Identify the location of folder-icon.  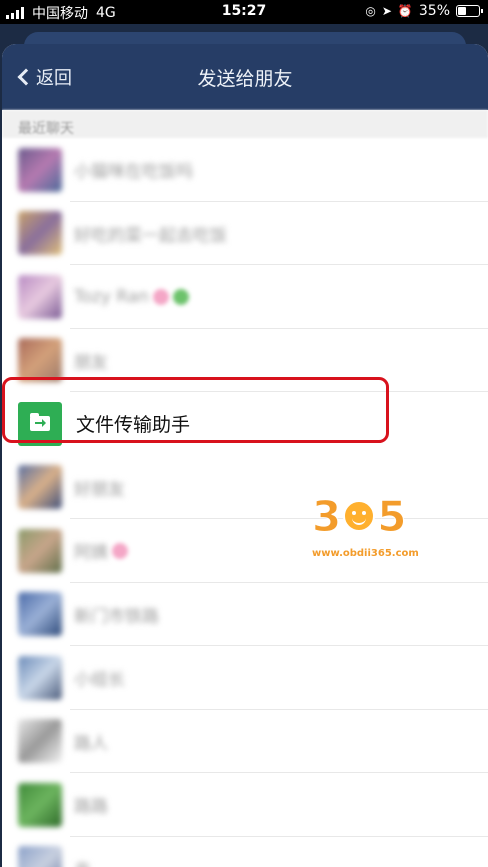
(40, 422).